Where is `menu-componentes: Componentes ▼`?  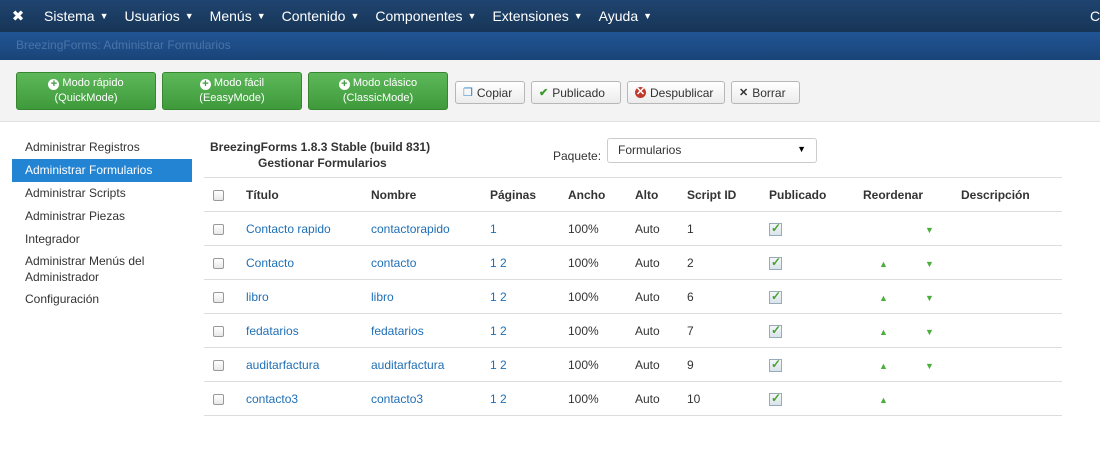
menu-componentes: Componentes ▼ is located at coordinates (425, 16).